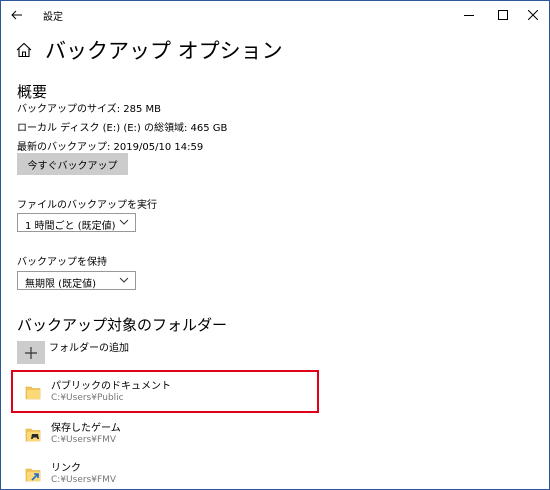  I want to click on maximize-button, so click(503, 15).